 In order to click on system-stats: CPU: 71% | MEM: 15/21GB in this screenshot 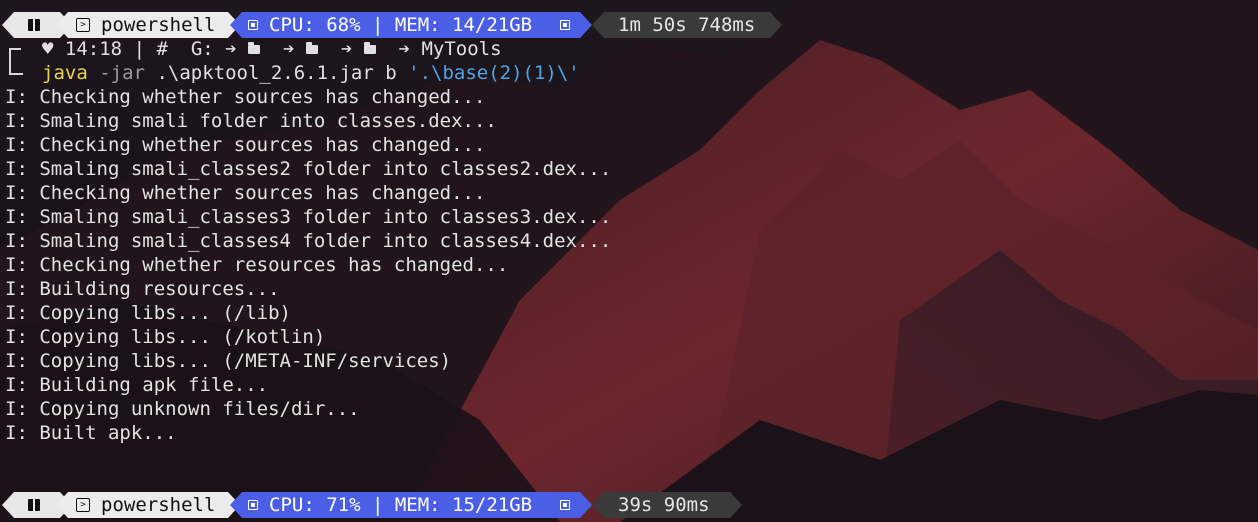, I will do `click(401, 505)`.